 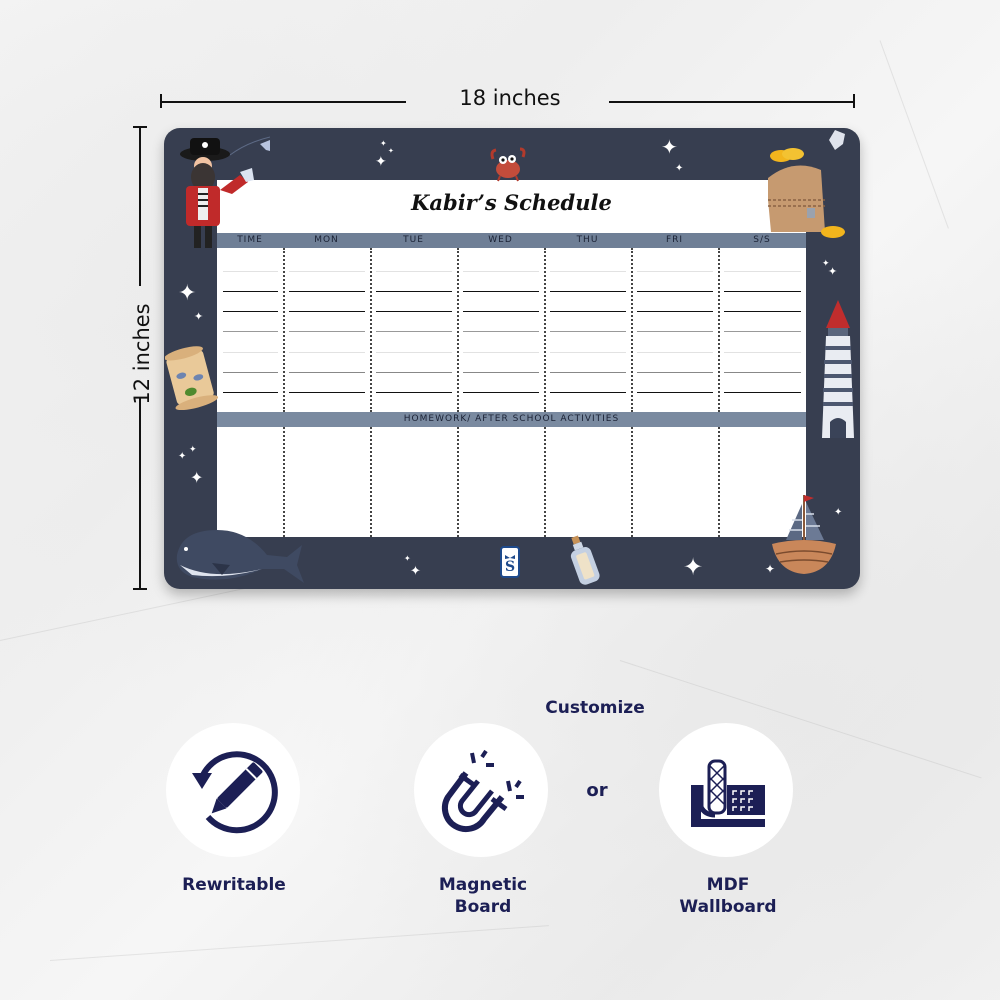 I want to click on feature-rewritable-label: Rewritable, so click(x=234, y=885).